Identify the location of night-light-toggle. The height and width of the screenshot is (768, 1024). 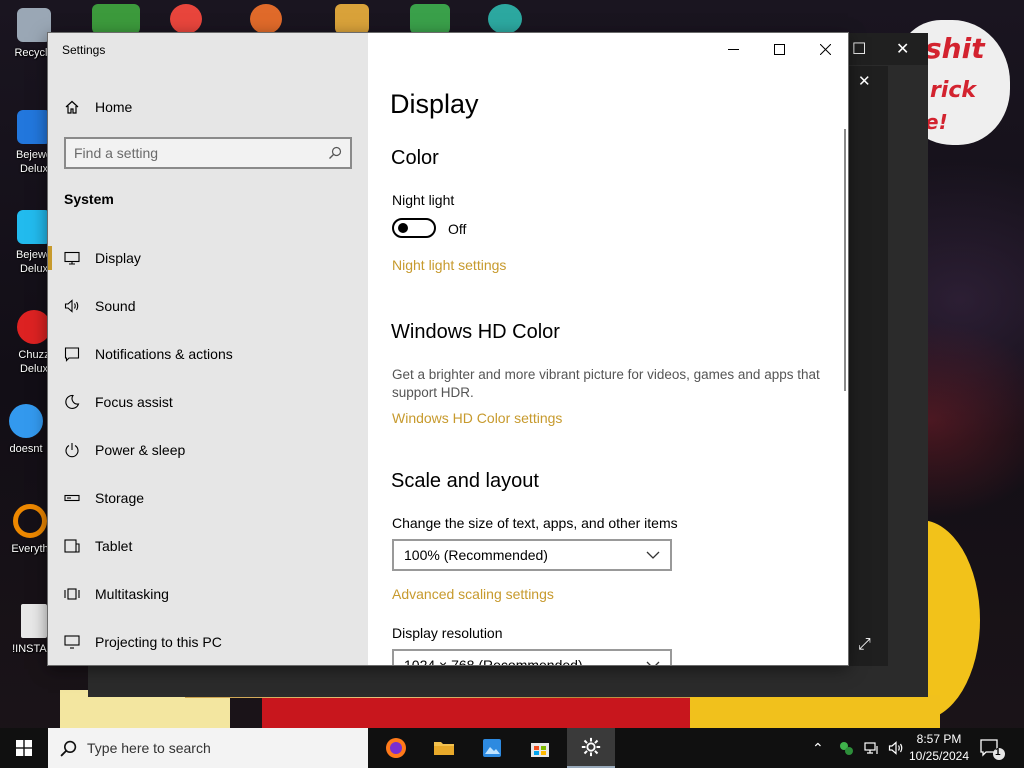
(414, 228).